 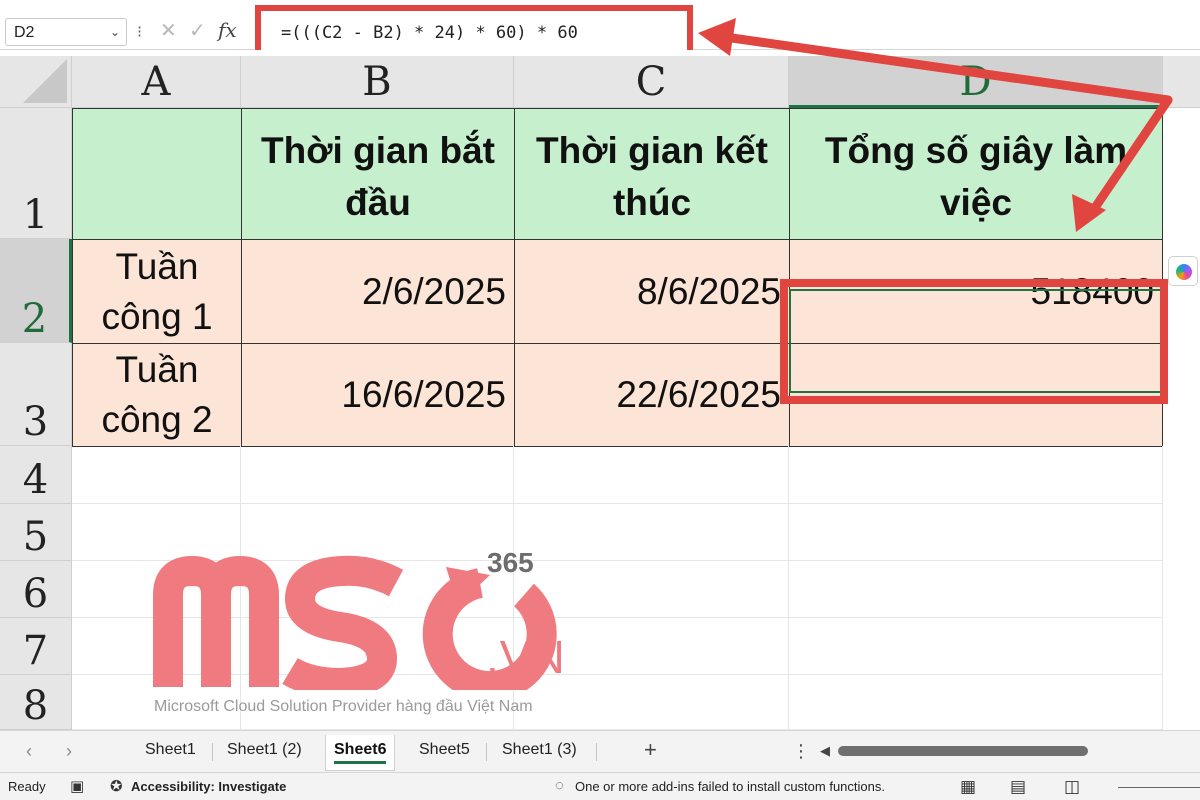 I want to click on horizontal-scrollbar-thumb, so click(x=963, y=751).